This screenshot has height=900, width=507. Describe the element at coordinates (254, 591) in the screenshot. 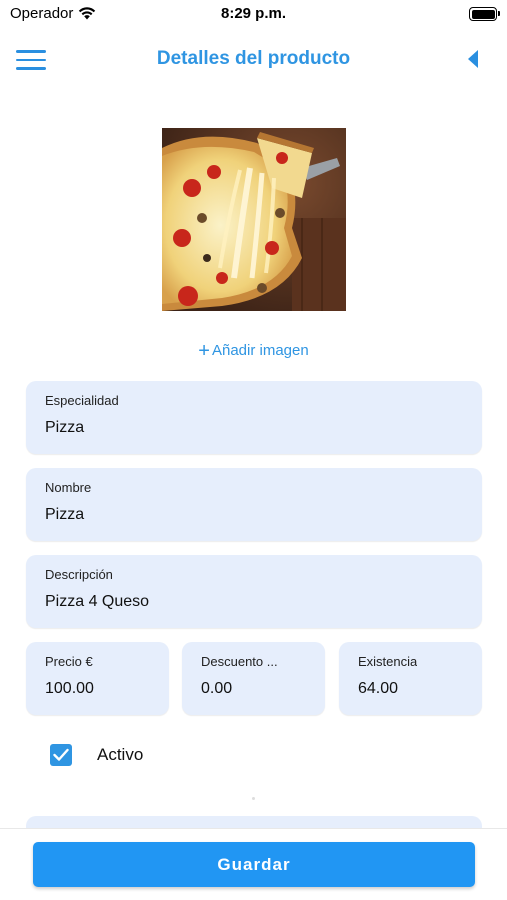

I see `descripcion-field: Descripción Pizza 4 Queso` at that location.